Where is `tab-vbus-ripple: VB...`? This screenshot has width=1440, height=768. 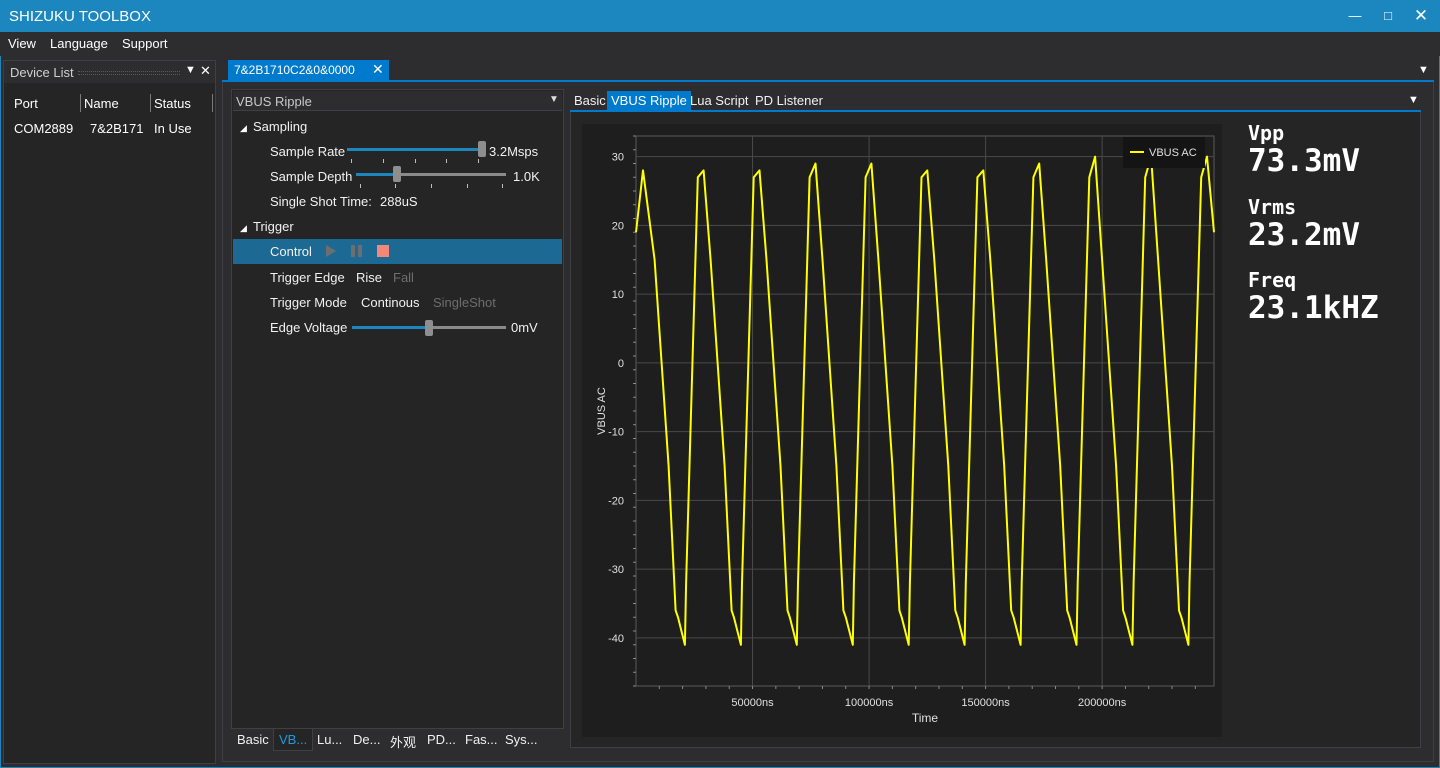
tab-vbus-ripple: VB... is located at coordinates (293, 740).